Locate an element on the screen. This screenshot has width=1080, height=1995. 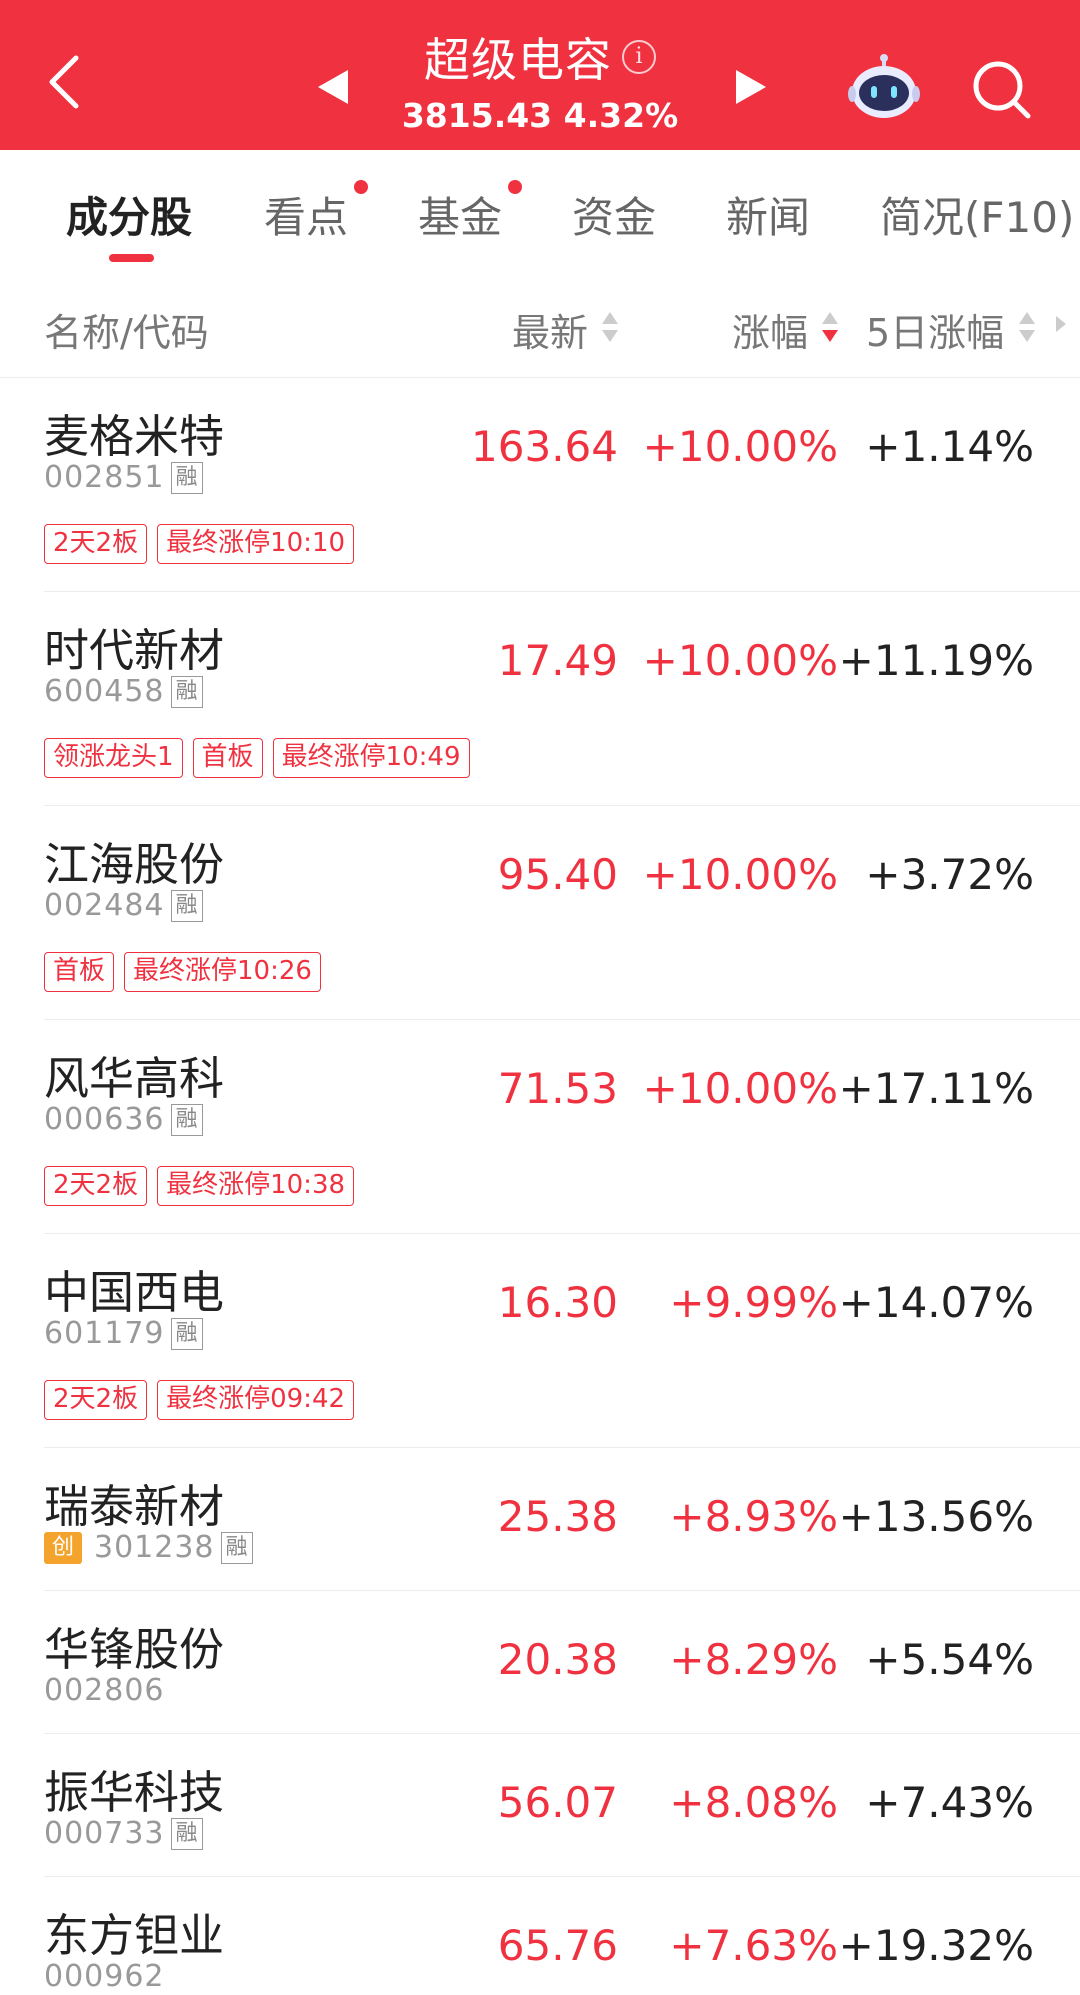
change-value: +8.93% is located at coordinates (753, 1516).